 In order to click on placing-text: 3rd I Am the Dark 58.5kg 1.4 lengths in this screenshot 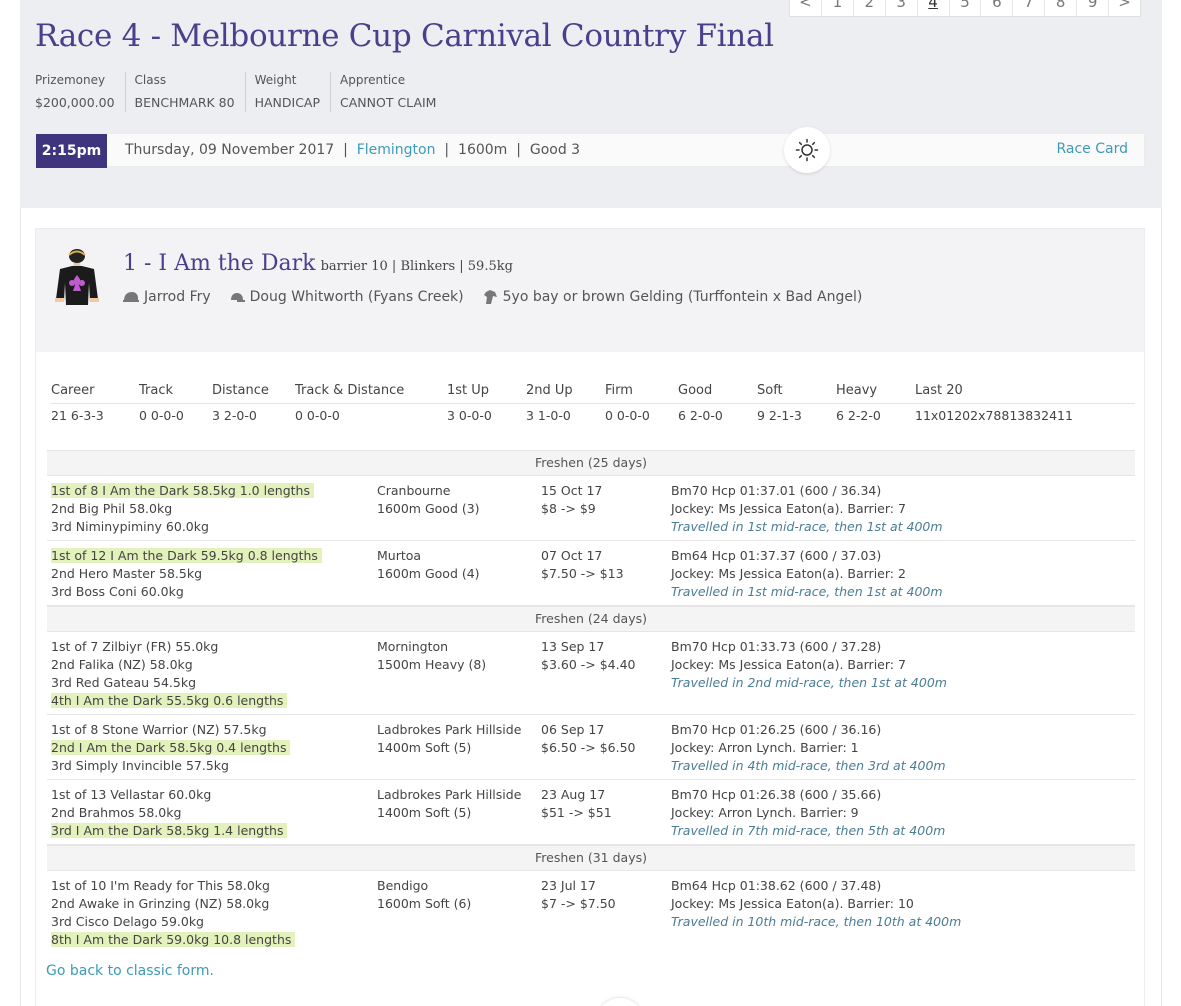, I will do `click(169, 830)`.